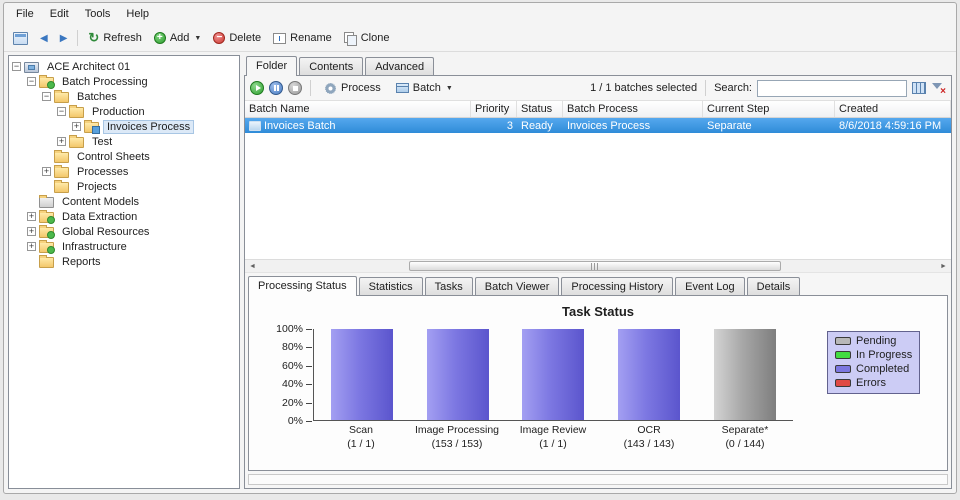 This screenshot has width=960, height=500. Describe the element at coordinates (124, 96) in the screenshot. I see `tree-item-batches: − Batches` at that location.